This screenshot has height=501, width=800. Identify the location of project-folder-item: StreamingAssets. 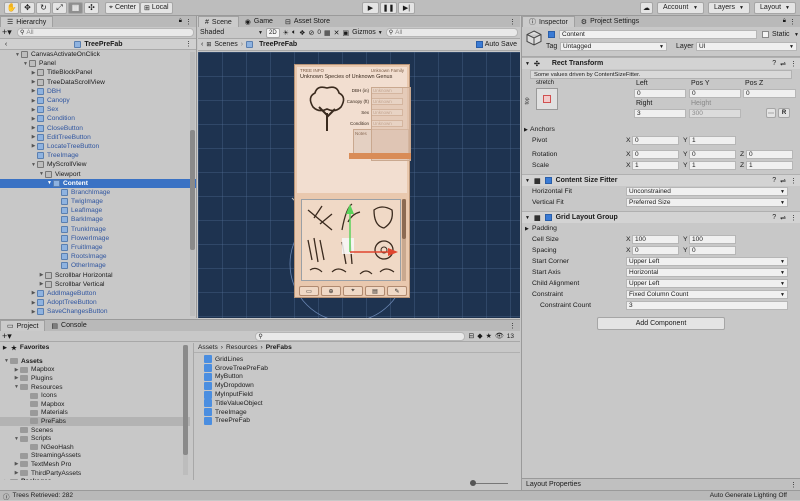
(95, 456).